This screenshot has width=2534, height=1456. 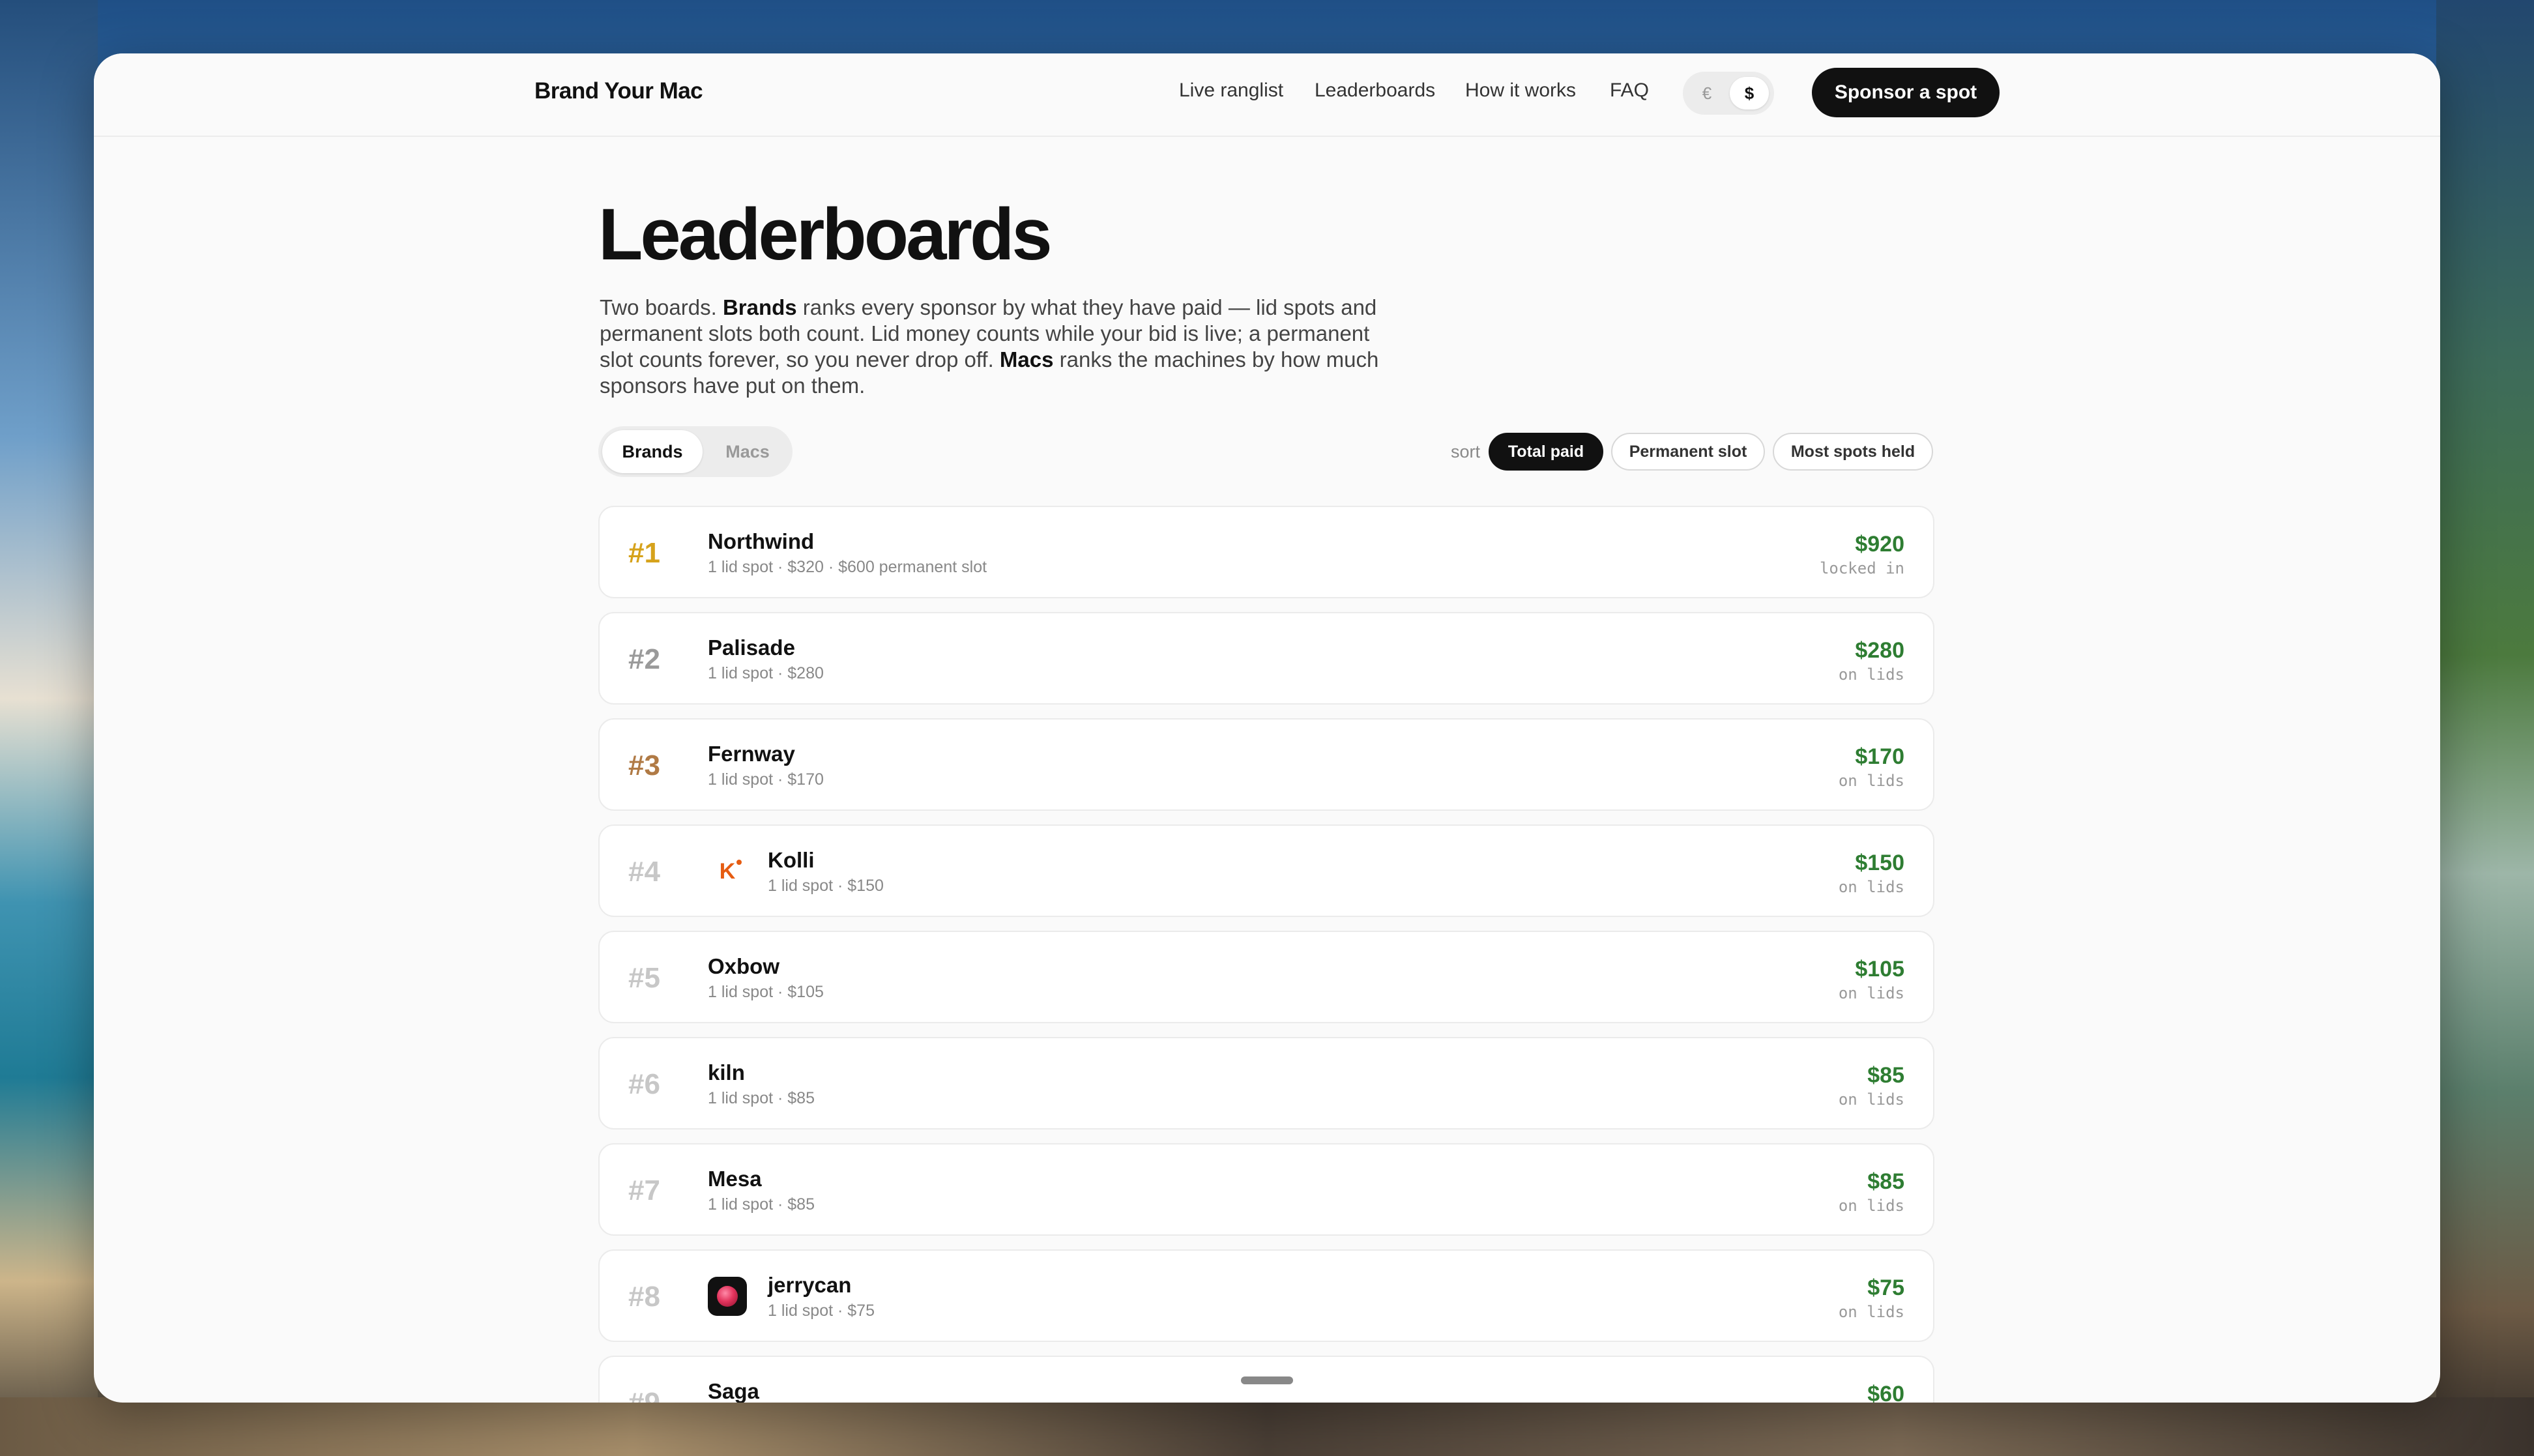 What do you see at coordinates (751, 648) in the screenshot?
I see `brand-name: Palisade` at bounding box center [751, 648].